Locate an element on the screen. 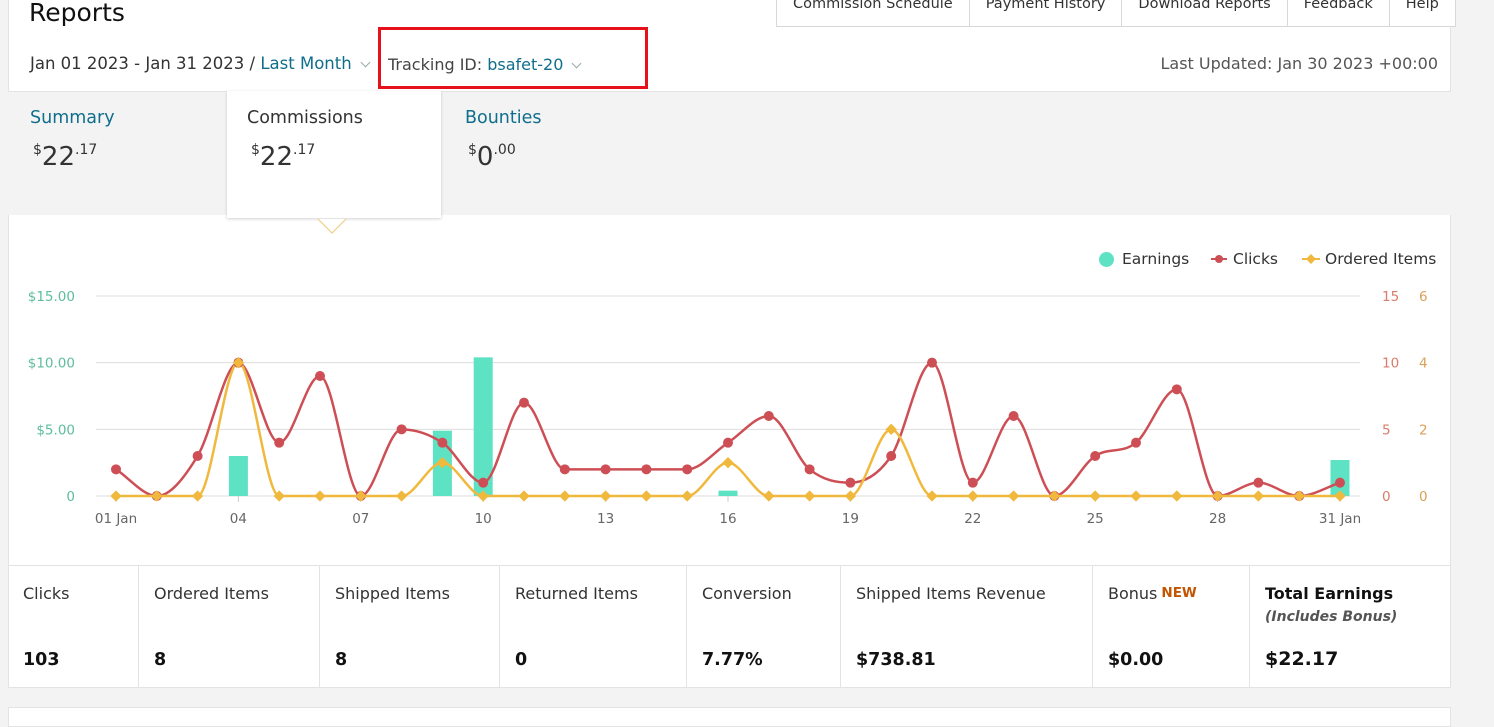 The image size is (1494, 727). x-tick-label: 22 is located at coordinates (972, 519).